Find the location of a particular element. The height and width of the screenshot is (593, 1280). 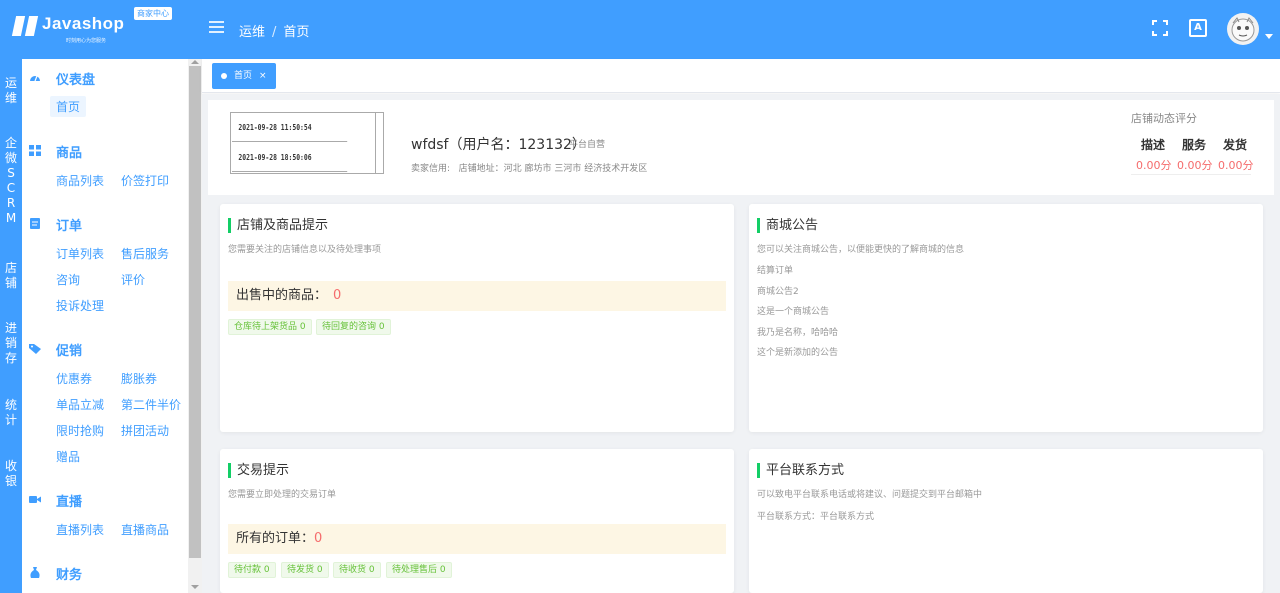

rail-item-ops: 运维 is located at coordinates (11, 91).